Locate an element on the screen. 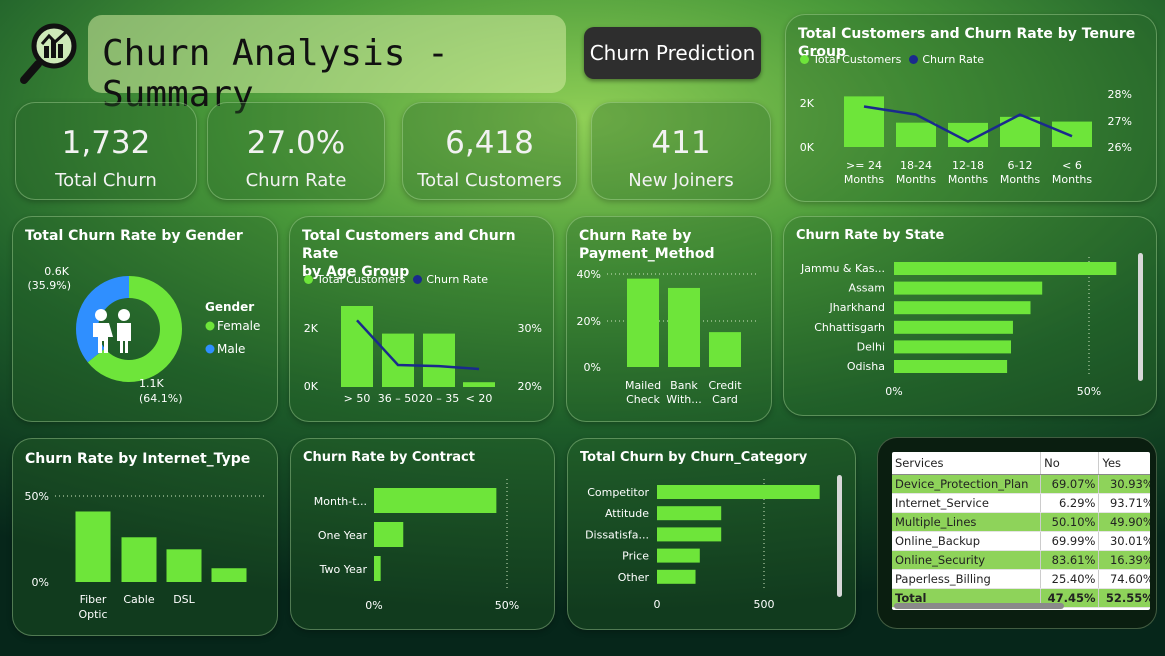 This screenshot has height=656, width=1165. kpi-churn-rate: 27.0% Churn Rate is located at coordinates (296, 151).